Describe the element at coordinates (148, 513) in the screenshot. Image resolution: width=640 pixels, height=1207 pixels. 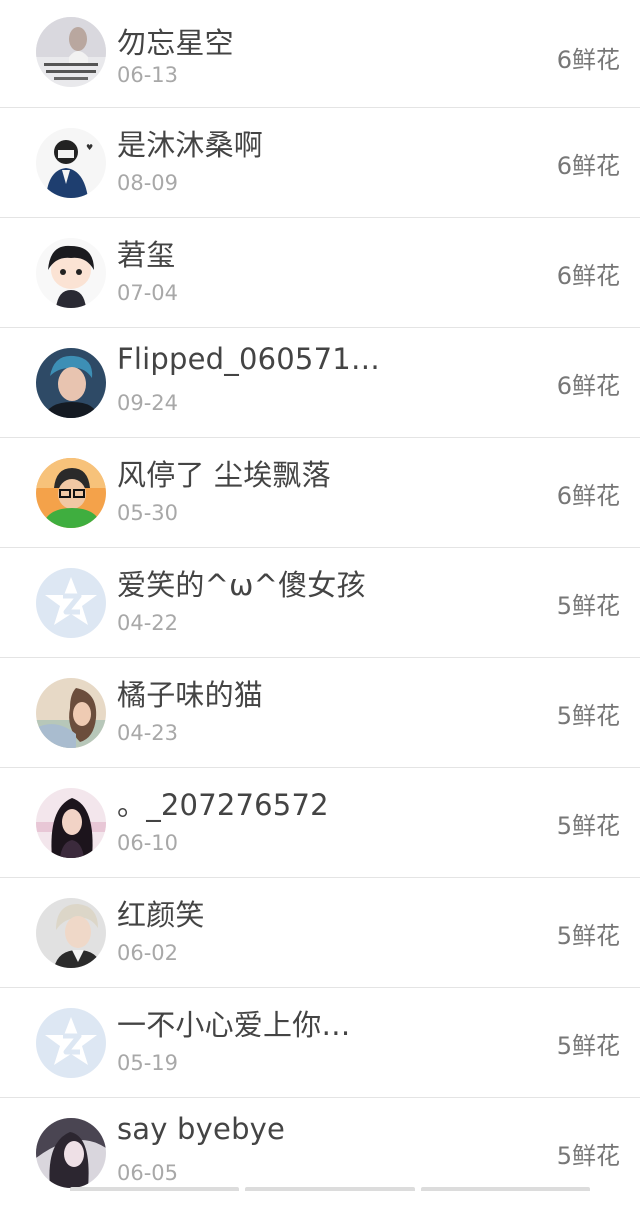
I see `date-label: 05-30` at that location.